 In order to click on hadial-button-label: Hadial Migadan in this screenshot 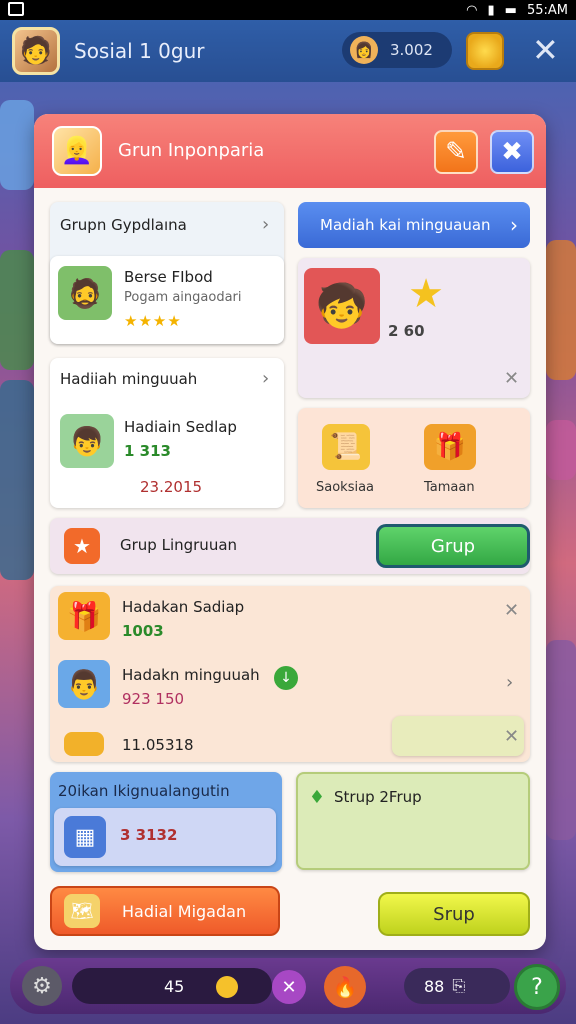, I will do `click(184, 911)`.